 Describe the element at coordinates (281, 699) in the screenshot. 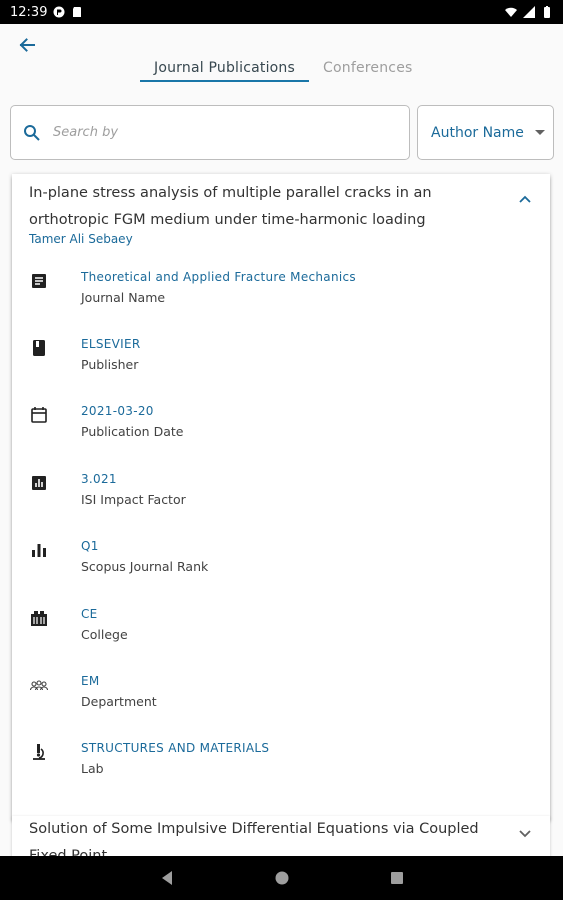

I see `detail-row-department: EM Department` at that location.